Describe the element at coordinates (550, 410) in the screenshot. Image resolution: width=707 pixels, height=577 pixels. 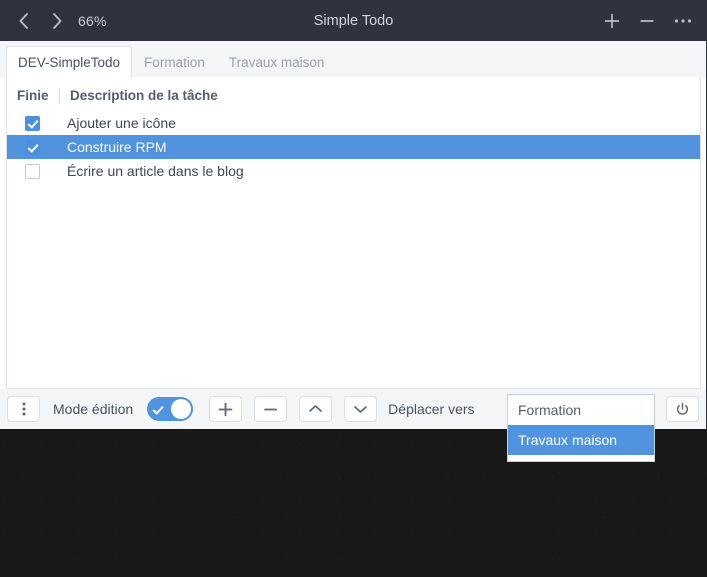
I see `dropdown-option-label: Formation` at that location.